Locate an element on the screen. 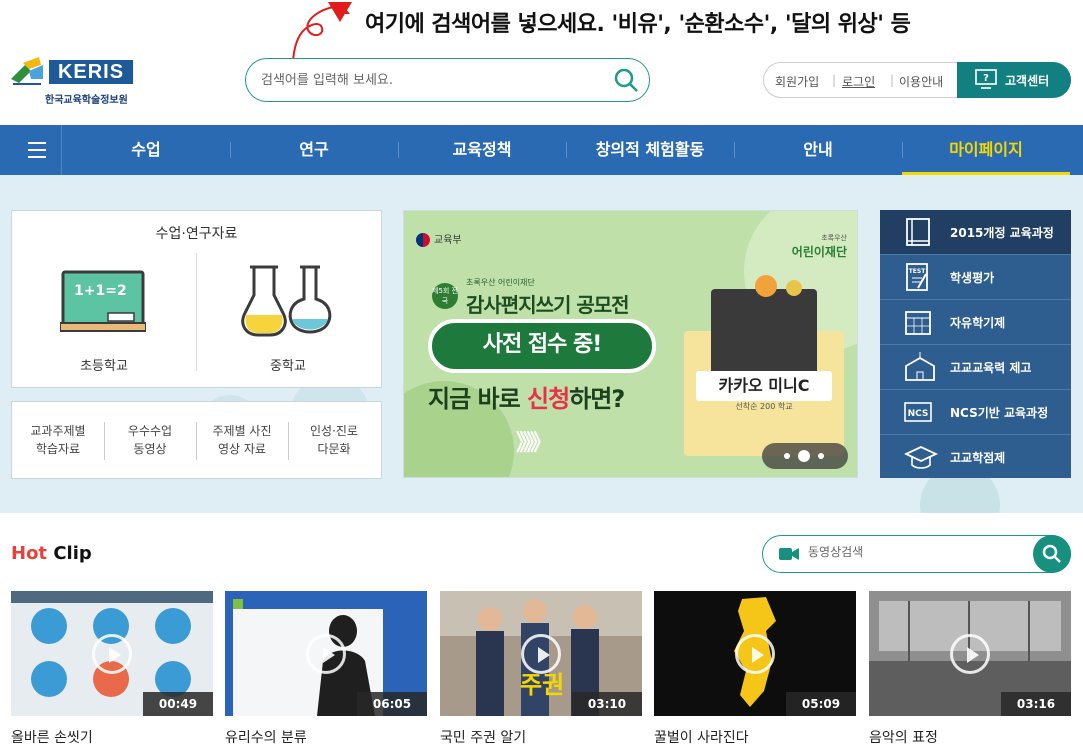 This screenshot has width=1083, height=754. banner-pill: 사전 접수 중! is located at coordinates (542, 346).